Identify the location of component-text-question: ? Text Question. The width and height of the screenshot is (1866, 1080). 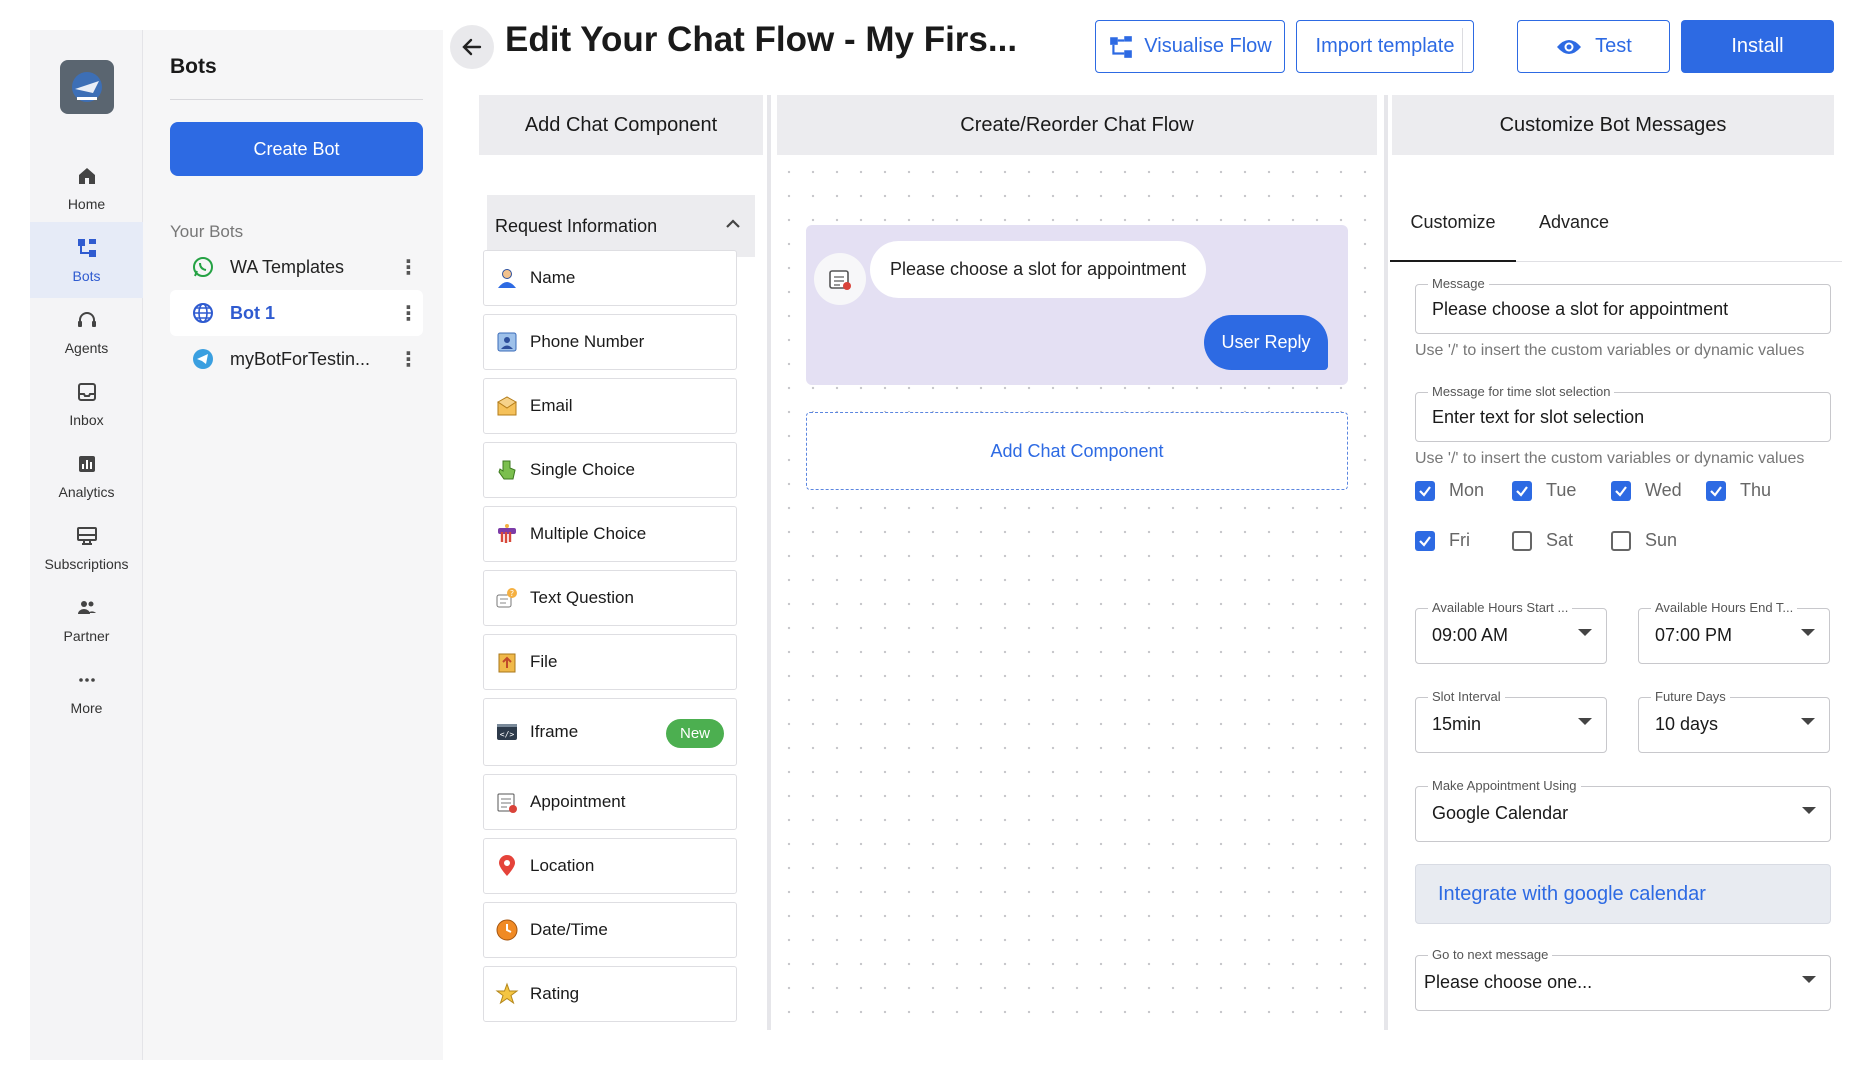
(610, 598).